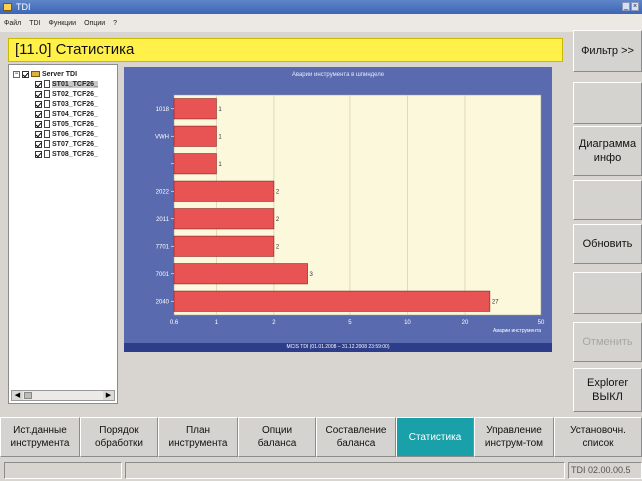  What do you see at coordinates (163, 247) in the screenshot?
I see `category-label: 7701` at bounding box center [163, 247].